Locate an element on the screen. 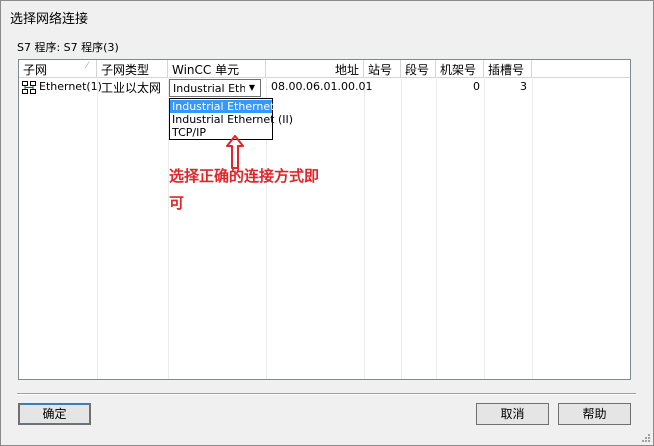 This screenshot has width=654, height=446. cell-address: 08.00.06.01.00.01 is located at coordinates (322, 86).